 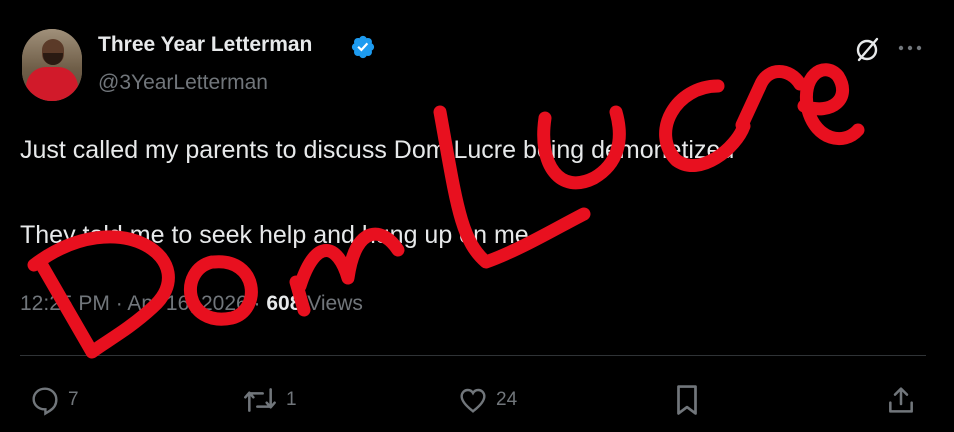 What do you see at coordinates (771, 98) in the screenshot?
I see `scribble-r` at bounding box center [771, 98].